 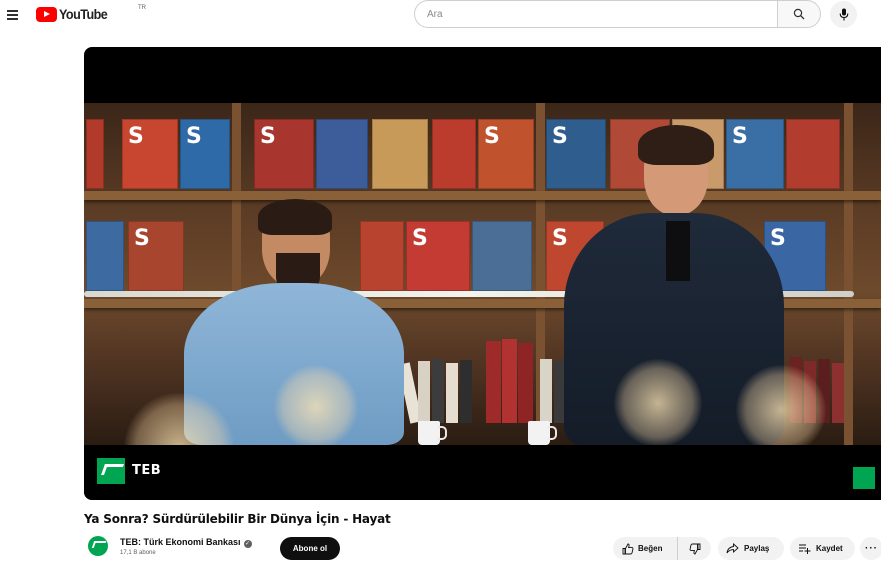 I want to click on search-input, so click(x=595, y=14).